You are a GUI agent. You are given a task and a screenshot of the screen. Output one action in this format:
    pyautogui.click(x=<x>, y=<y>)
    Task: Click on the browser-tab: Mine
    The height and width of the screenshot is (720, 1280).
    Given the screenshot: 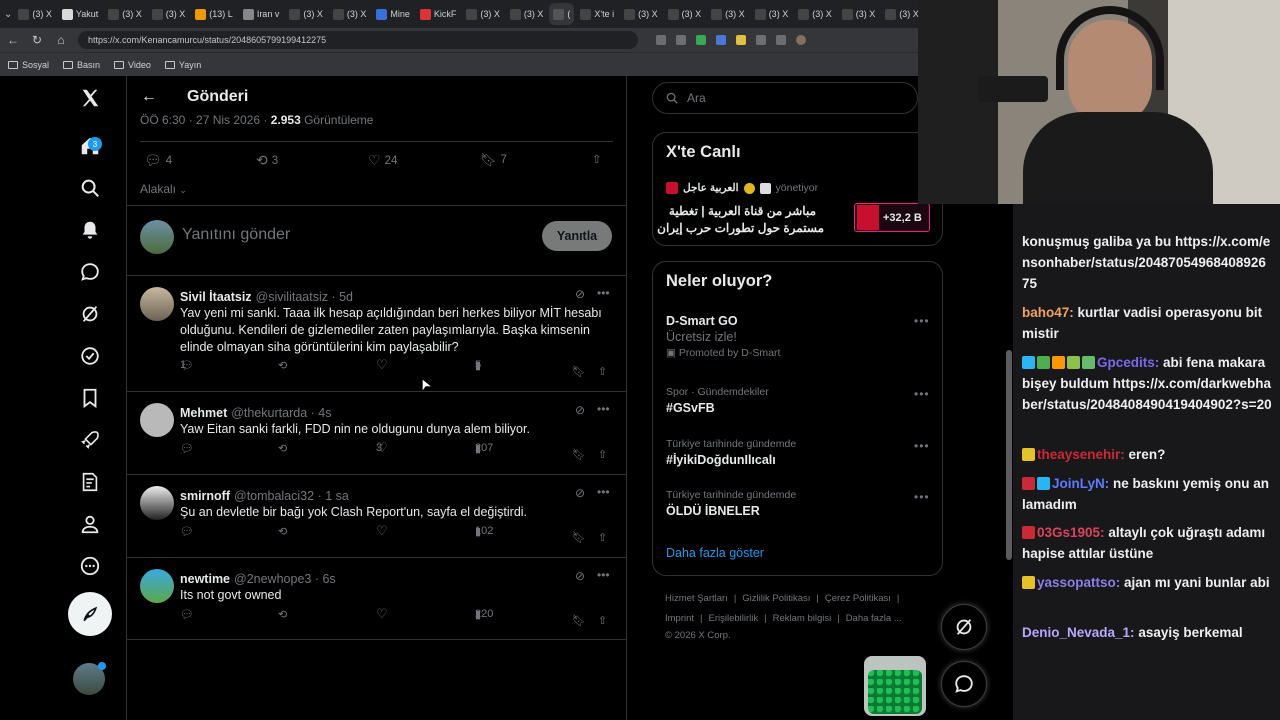 What is the action you would take?
    pyautogui.click(x=393, y=14)
    